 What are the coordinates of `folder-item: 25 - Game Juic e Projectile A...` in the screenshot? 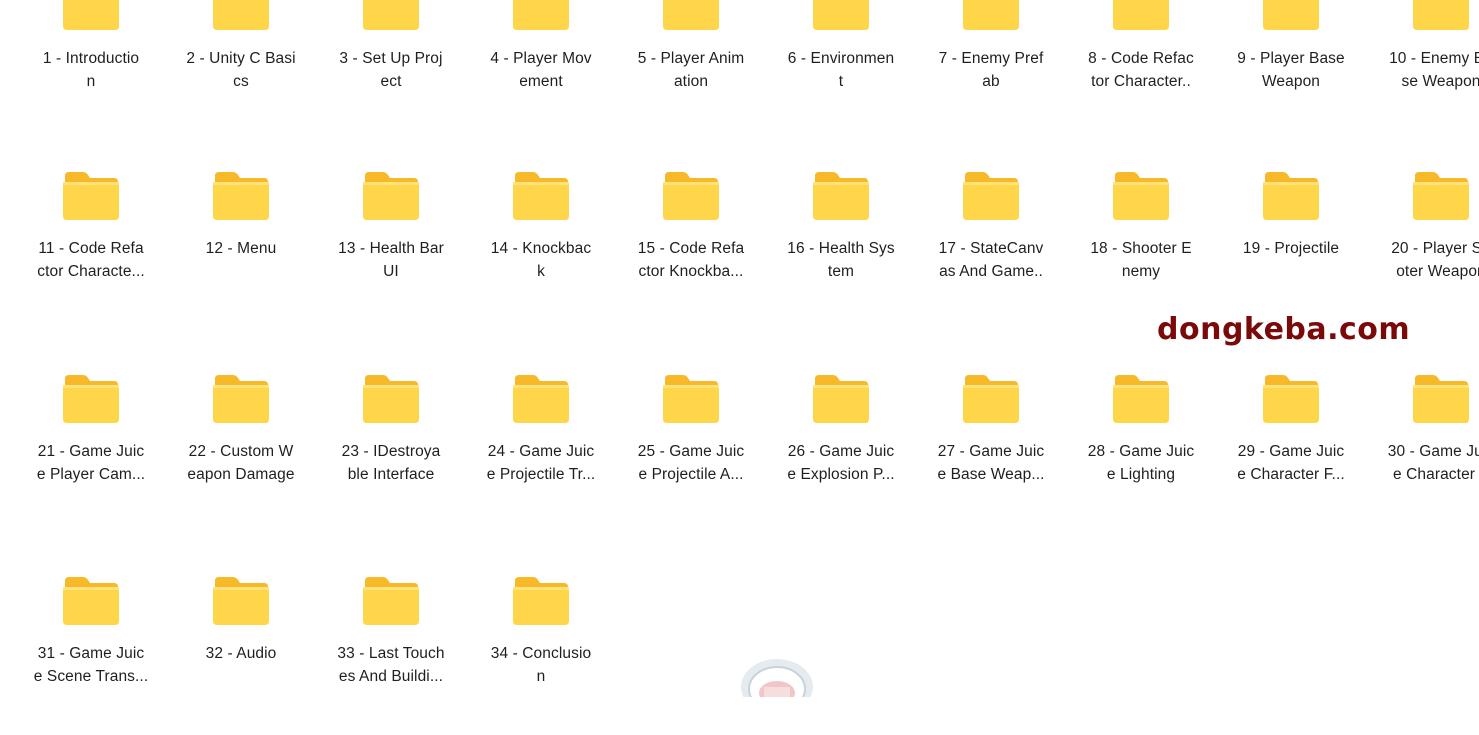 It's located at (691, 453).